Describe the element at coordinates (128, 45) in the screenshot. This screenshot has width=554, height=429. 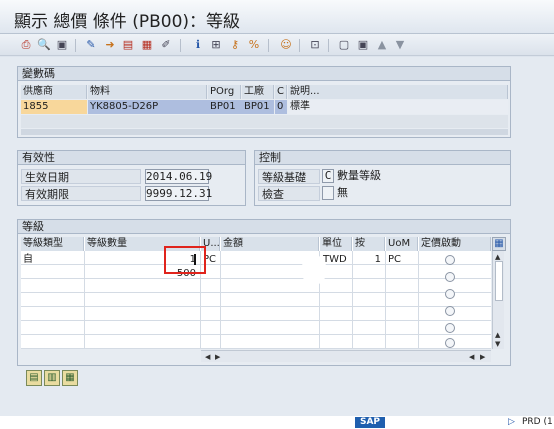
I see `copy-icon: ▤` at that location.